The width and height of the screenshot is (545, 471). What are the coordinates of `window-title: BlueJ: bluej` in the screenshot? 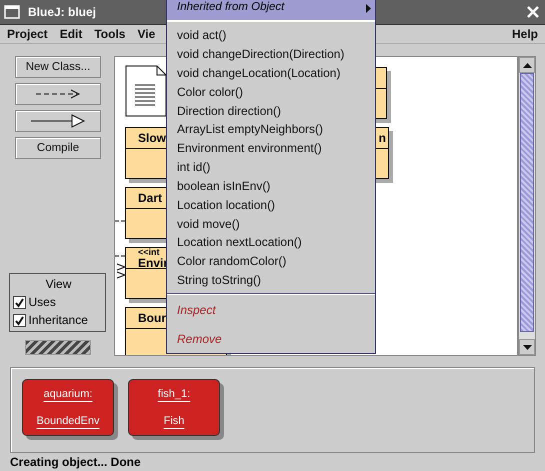 It's located at (62, 12).